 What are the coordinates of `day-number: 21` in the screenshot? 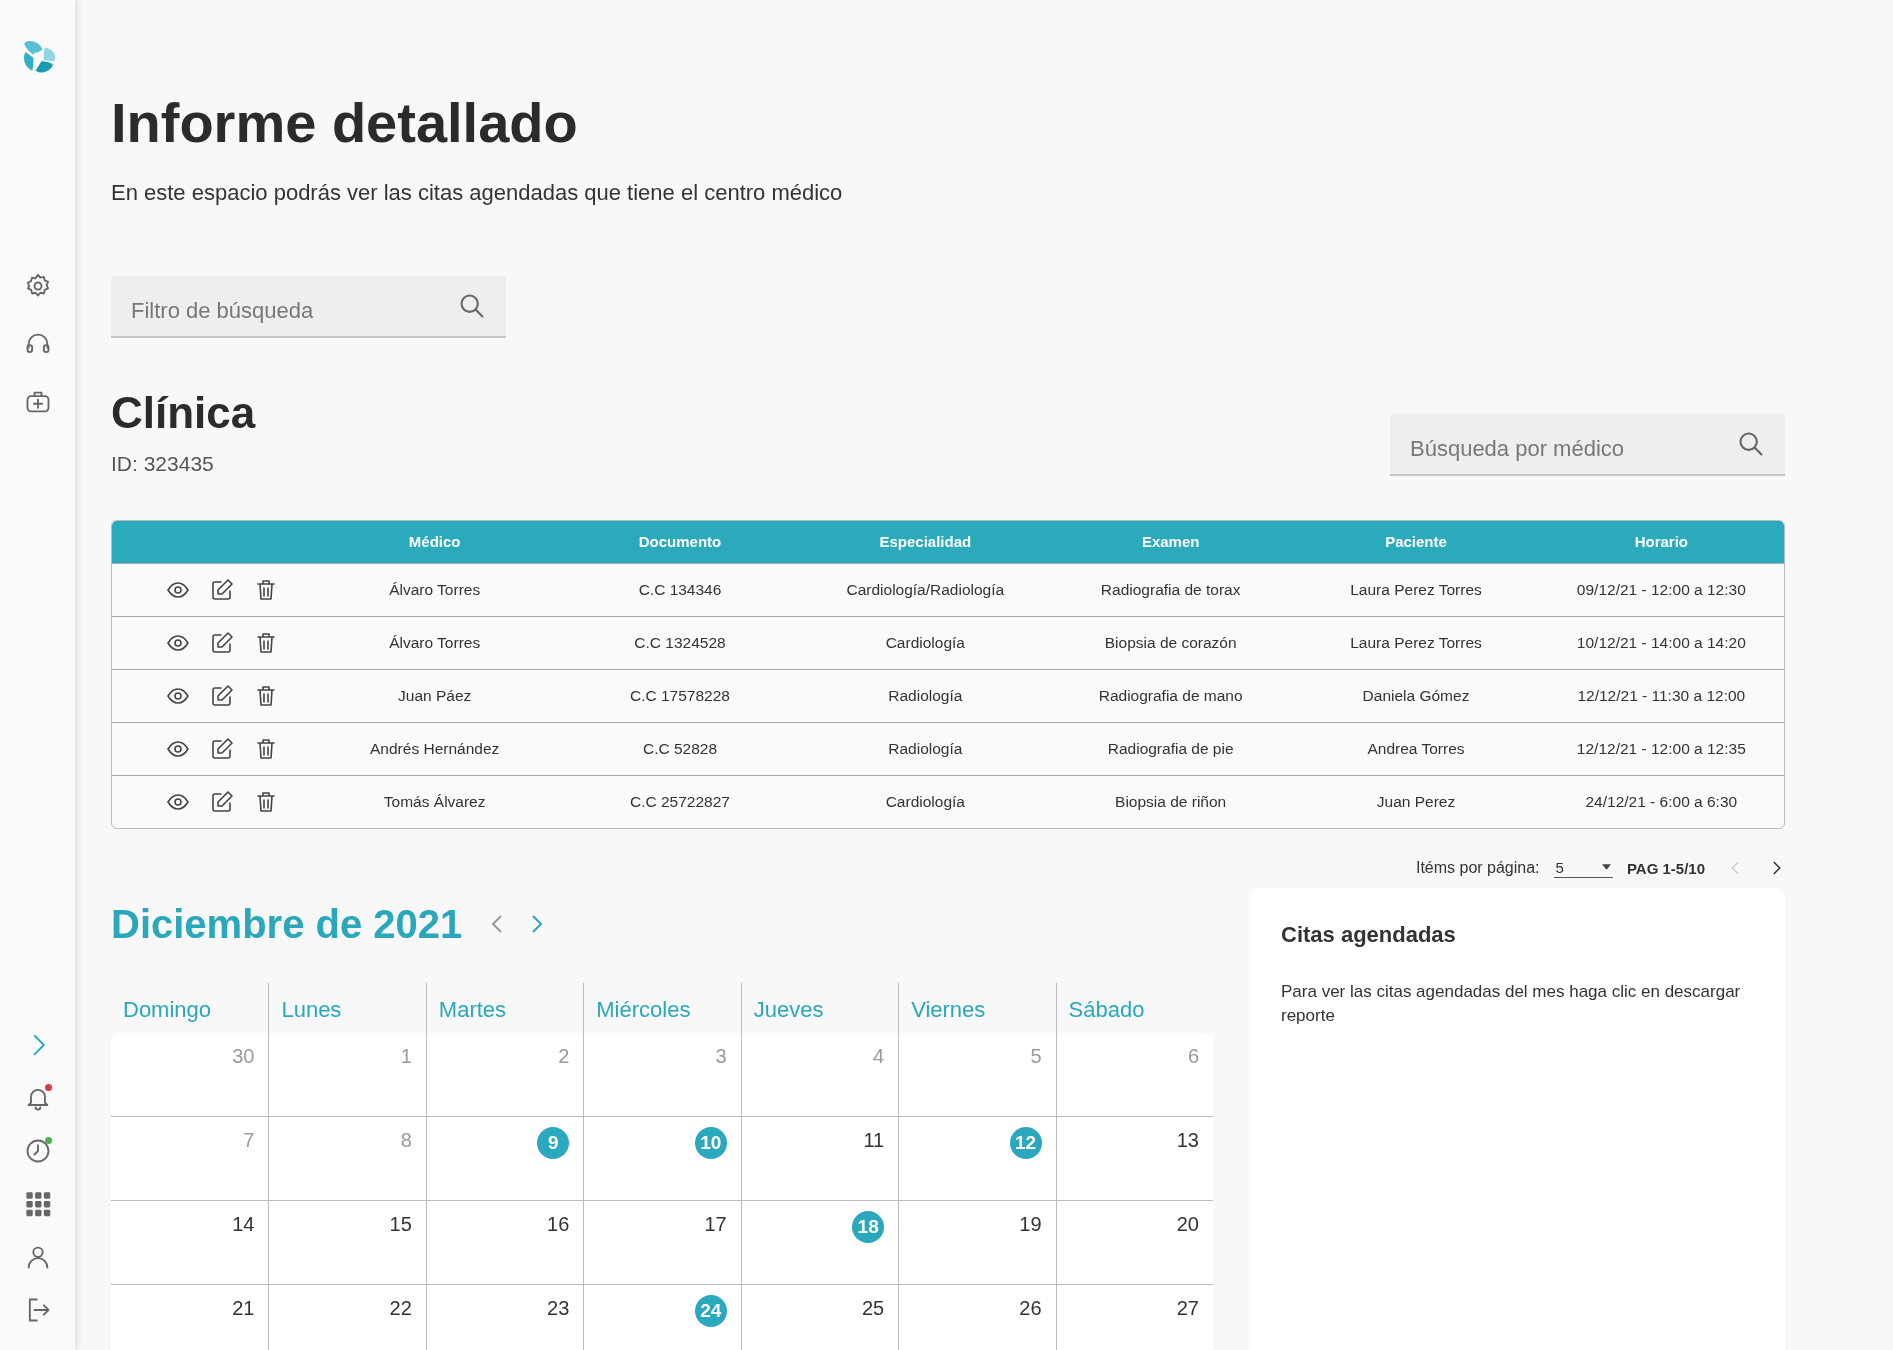 It's located at (243, 1308).